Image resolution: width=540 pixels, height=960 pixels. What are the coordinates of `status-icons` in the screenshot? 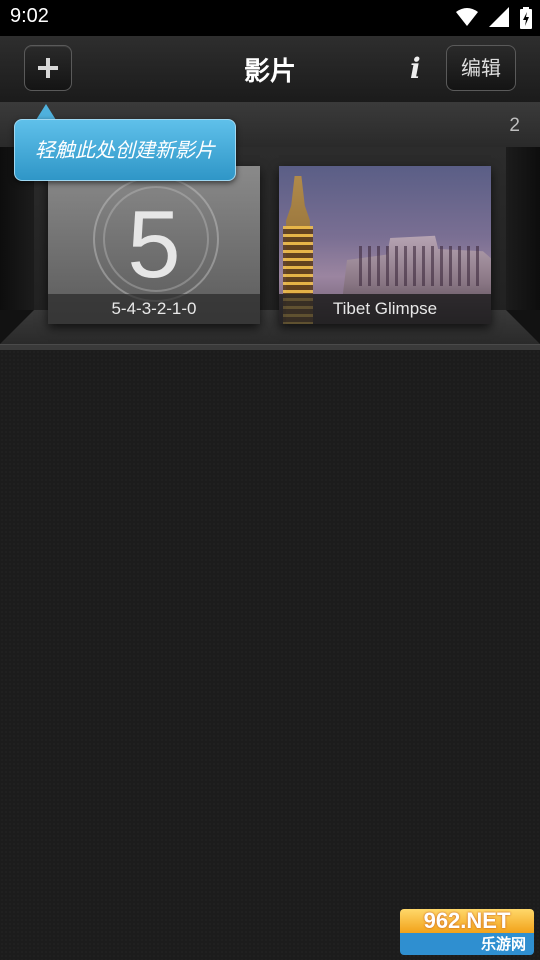 It's located at (491, 18).